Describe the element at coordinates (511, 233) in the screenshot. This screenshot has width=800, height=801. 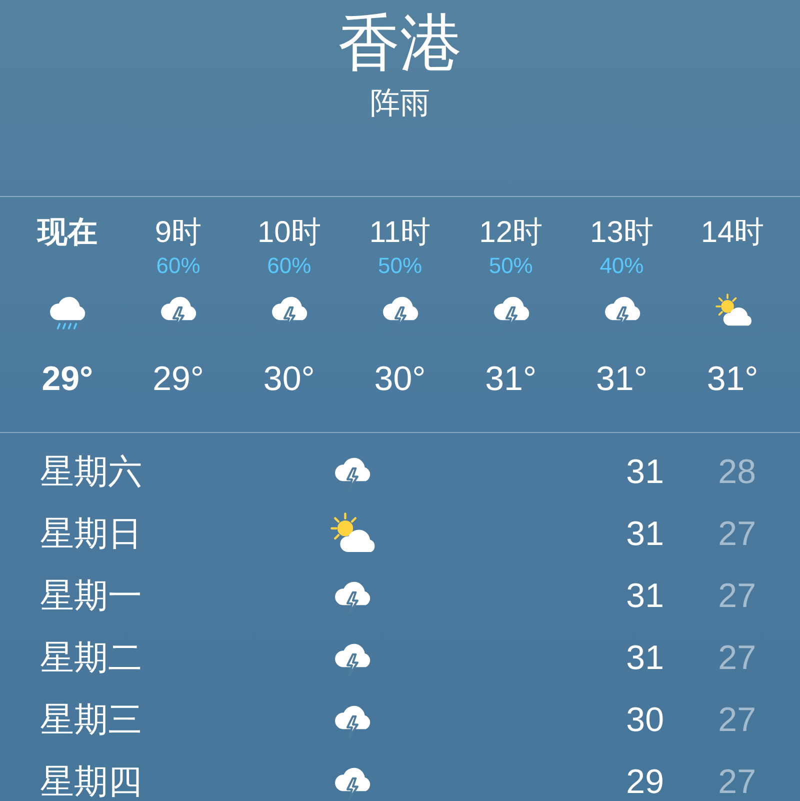
I see `hour-label: 12时` at that location.